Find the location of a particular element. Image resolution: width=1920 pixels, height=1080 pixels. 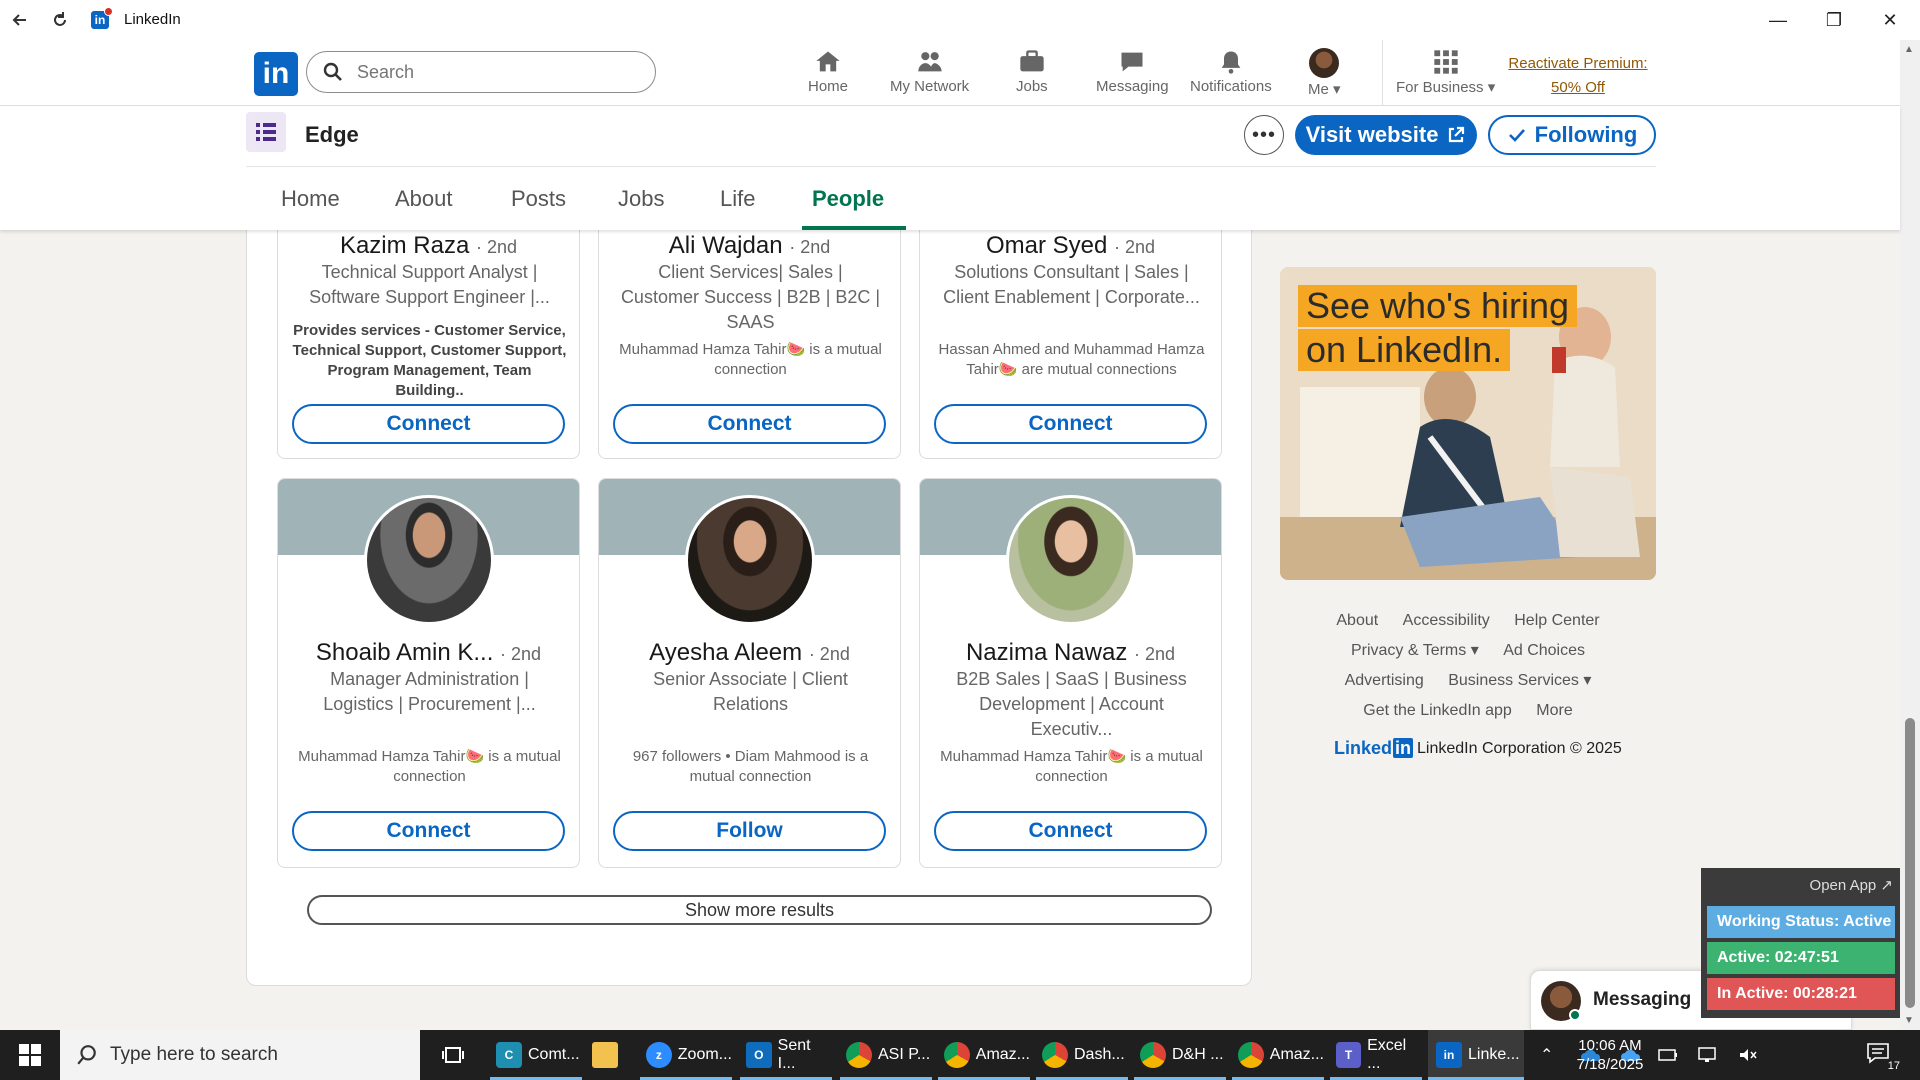

footer-accessibility-link: Accessibility is located at coordinates (1446, 620).